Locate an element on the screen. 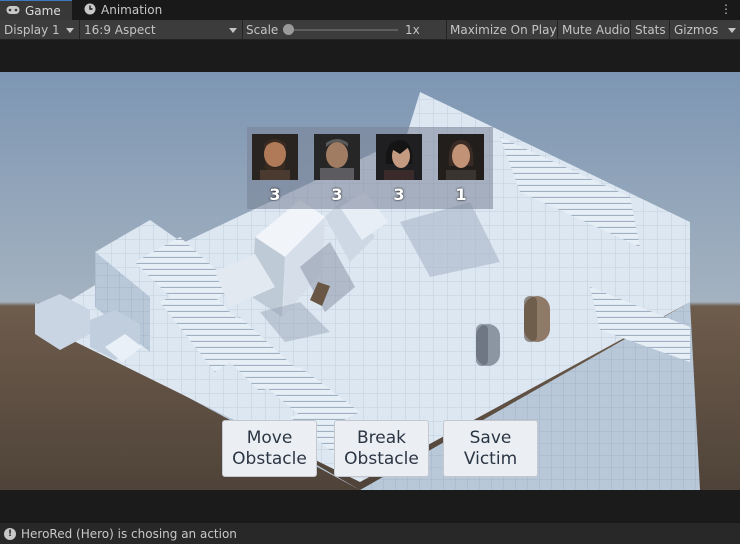 This screenshot has height=544, width=740. display-dropdown: Display 1 is located at coordinates (40, 30).